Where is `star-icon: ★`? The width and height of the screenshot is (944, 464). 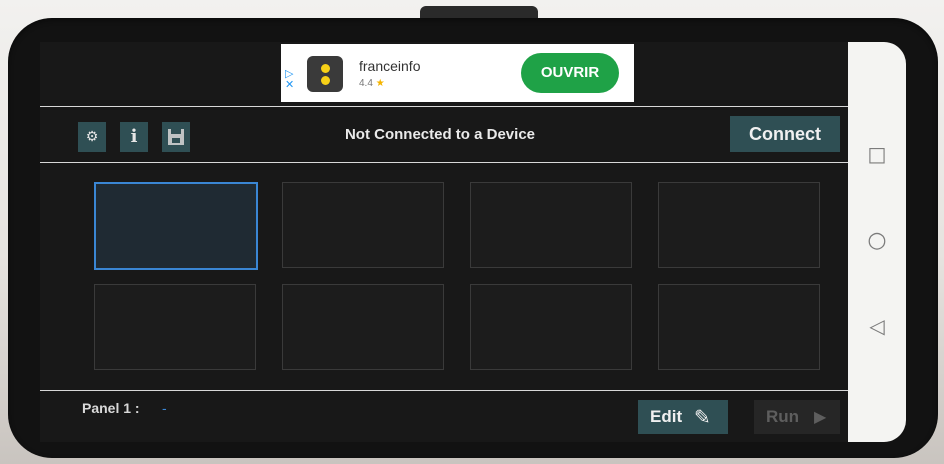 star-icon: ★ is located at coordinates (380, 83).